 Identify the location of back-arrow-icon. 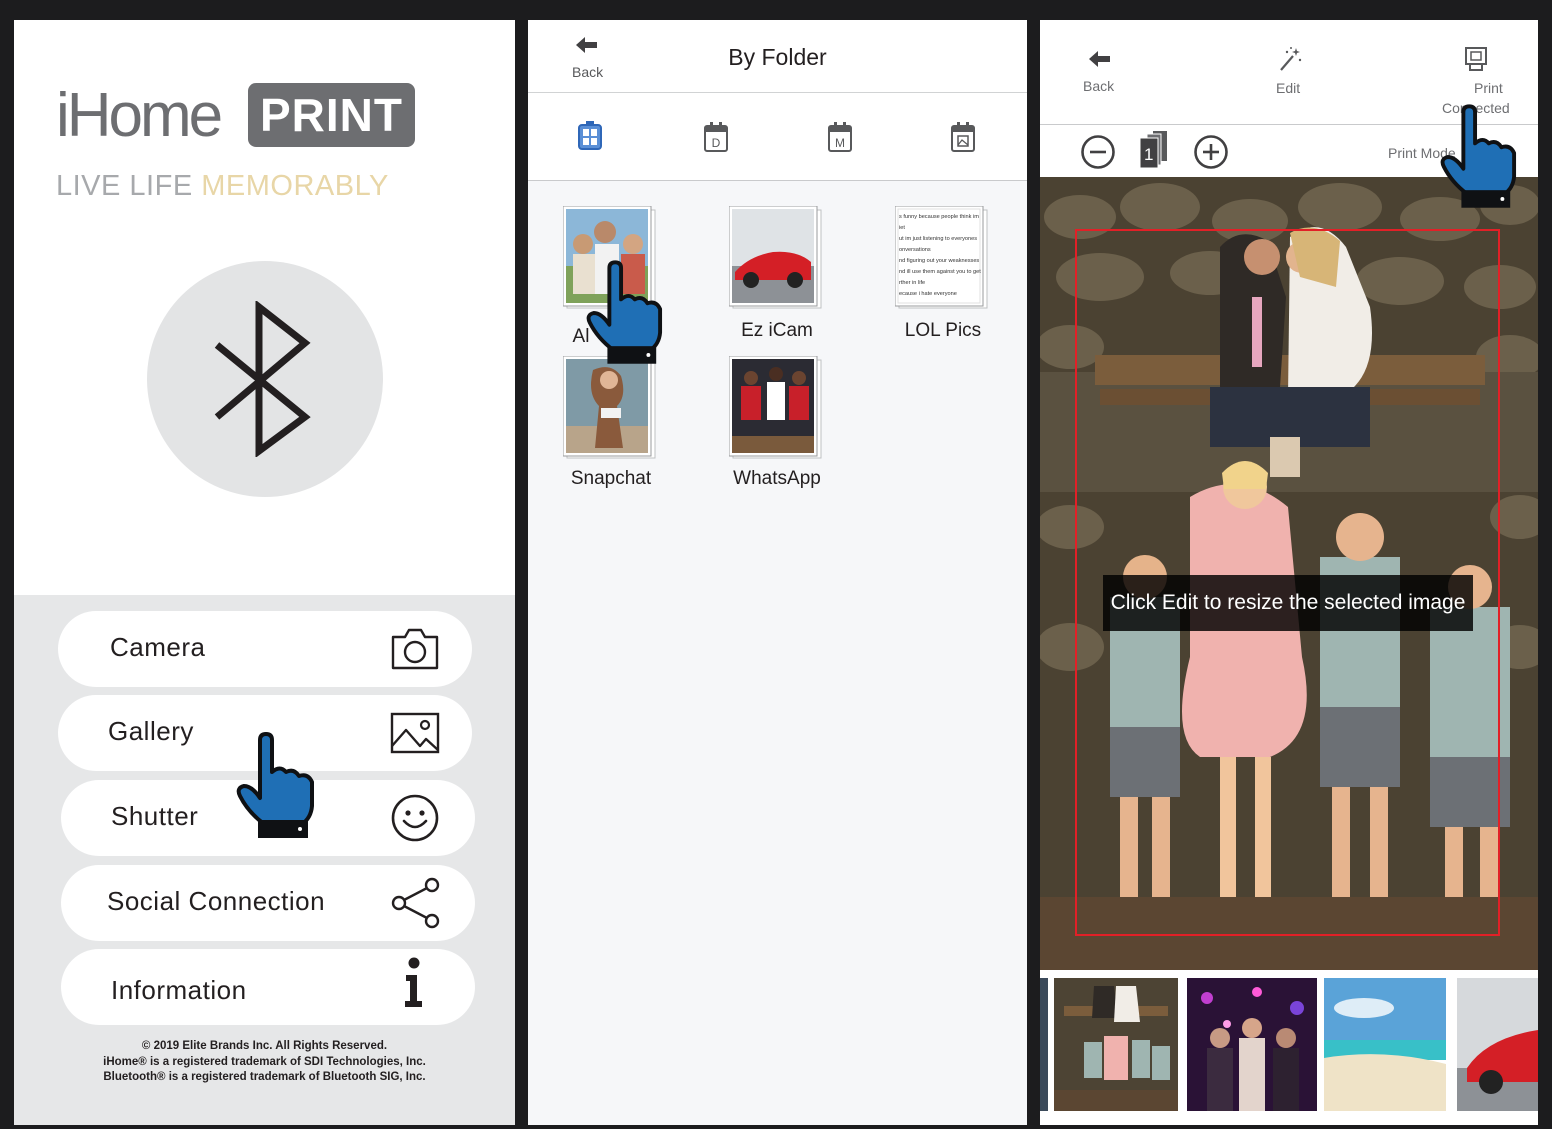
(1099, 59).